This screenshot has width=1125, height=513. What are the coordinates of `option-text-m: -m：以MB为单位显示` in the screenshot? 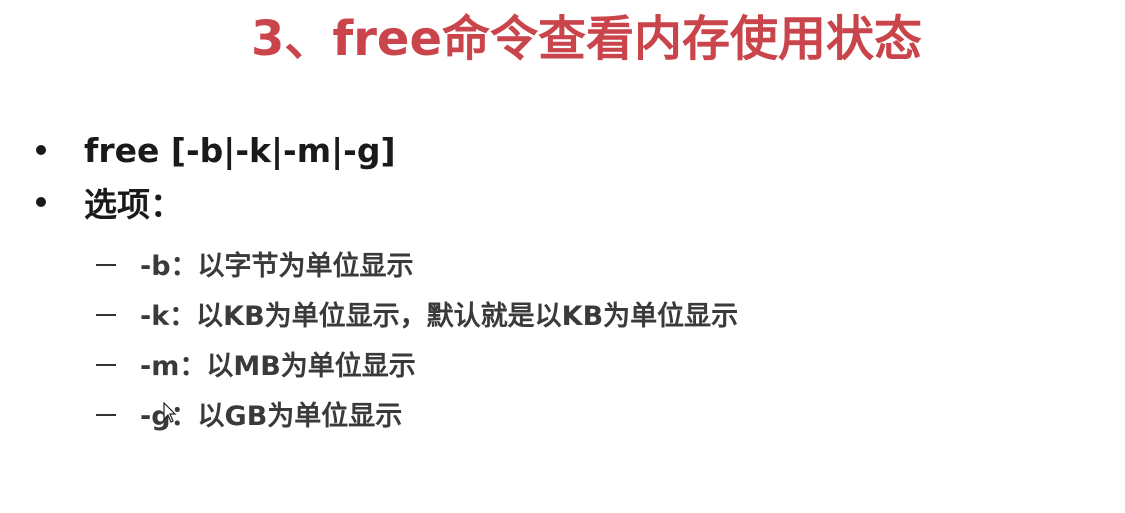 It's located at (278, 366).